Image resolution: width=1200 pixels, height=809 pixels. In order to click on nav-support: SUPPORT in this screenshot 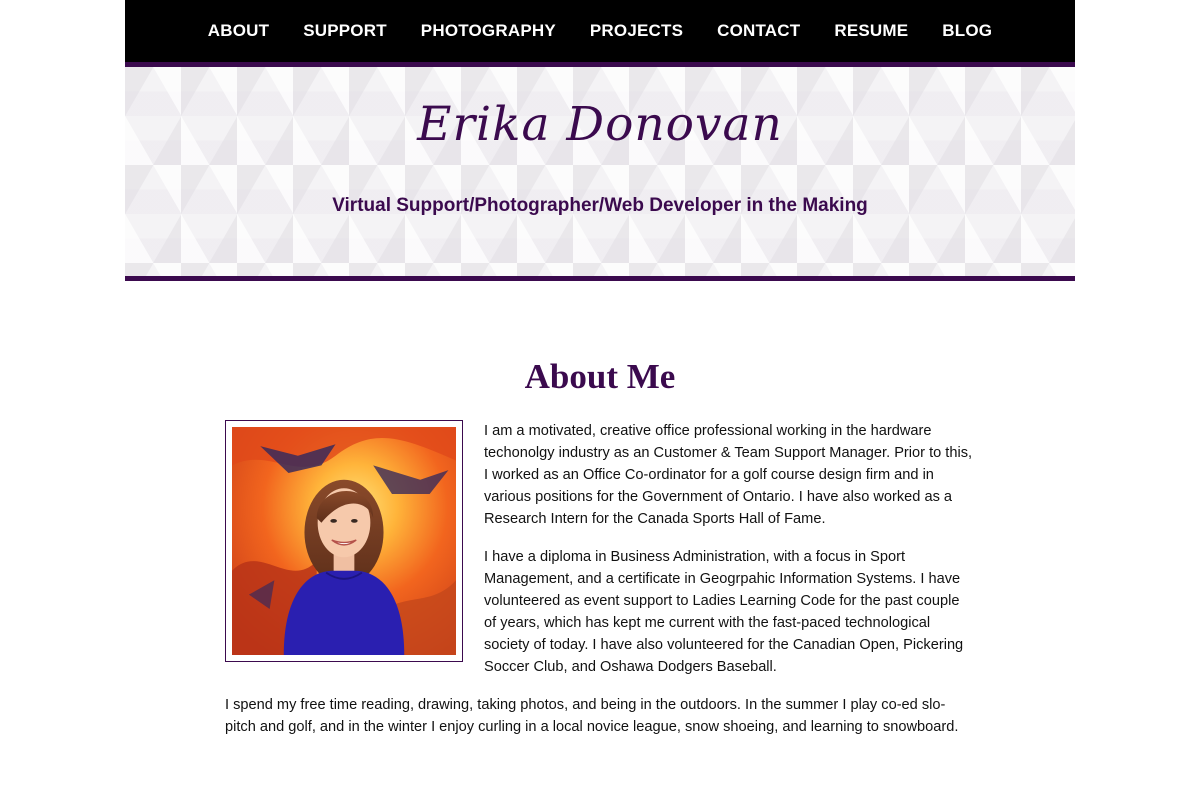, I will do `click(345, 31)`.